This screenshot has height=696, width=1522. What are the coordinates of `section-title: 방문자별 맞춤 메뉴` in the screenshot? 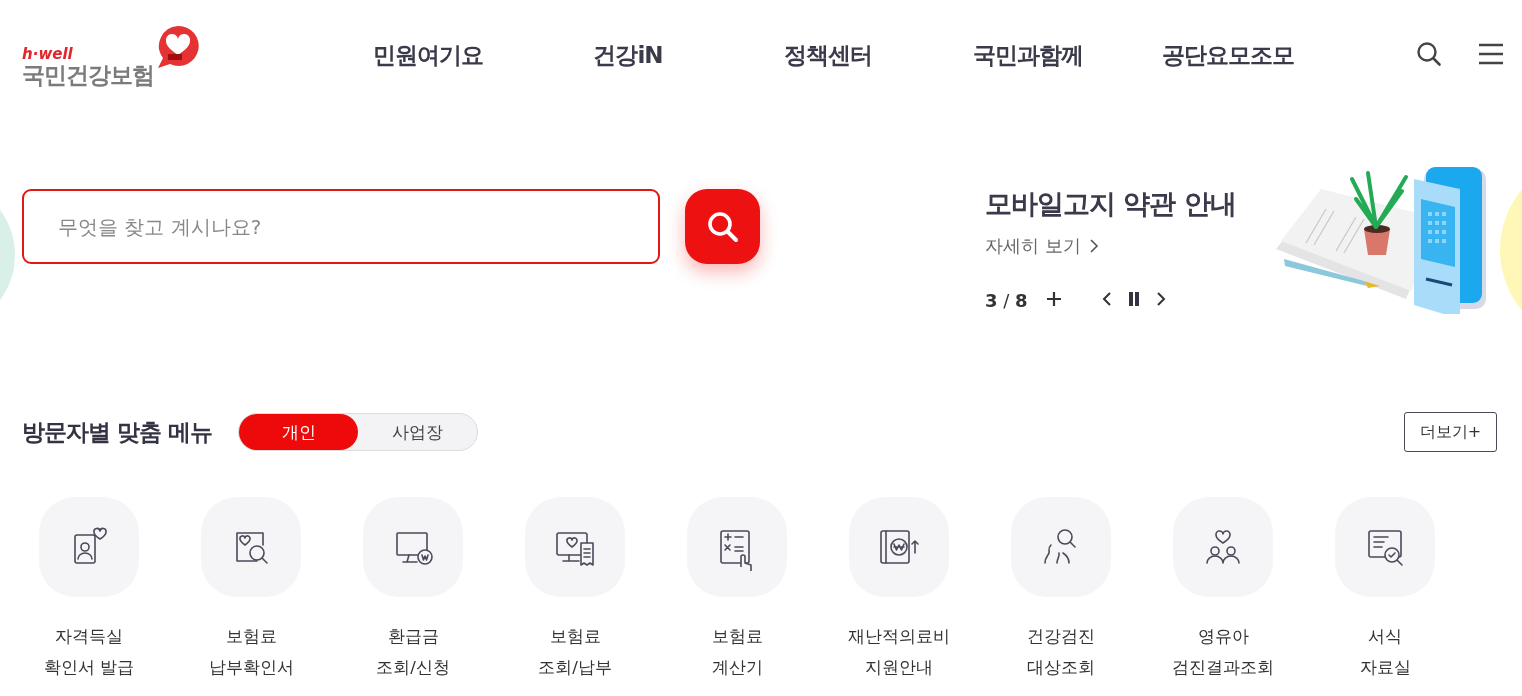 It's located at (117, 432).